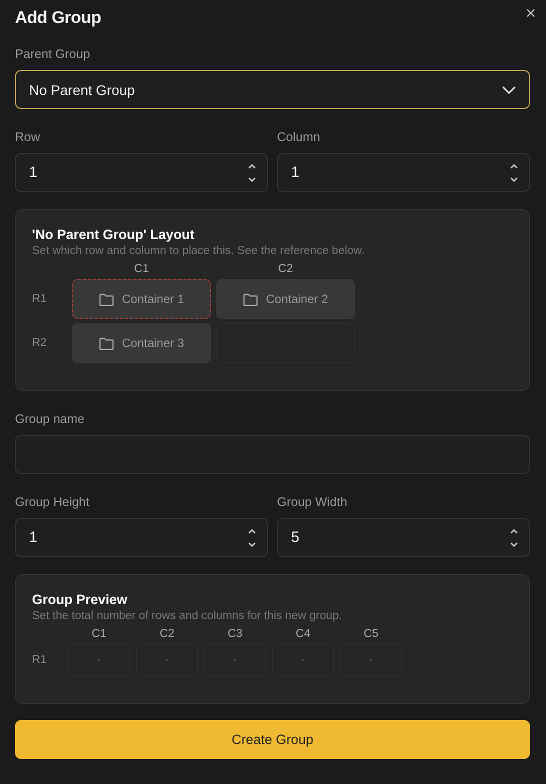 This screenshot has height=784, width=546. Describe the element at coordinates (141, 299) in the screenshot. I see `container-tile: Container 1` at that location.